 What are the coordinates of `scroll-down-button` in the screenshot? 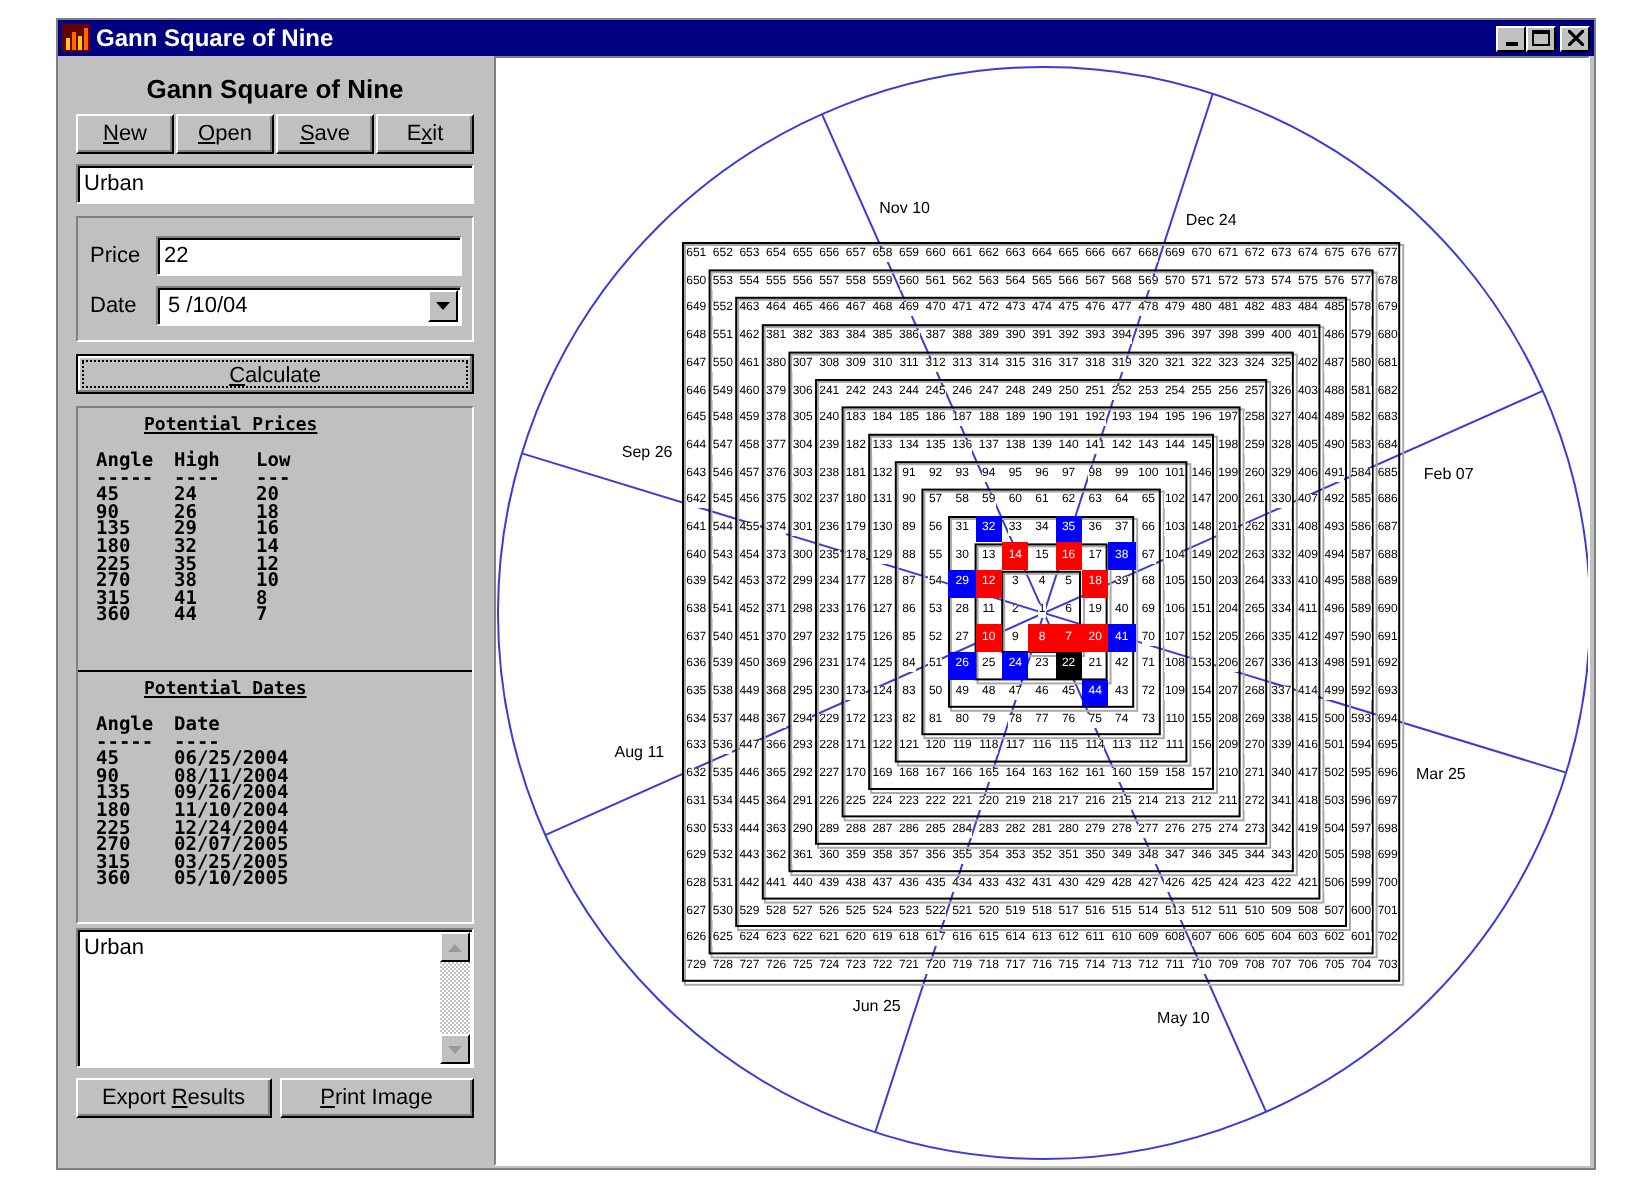 It's located at (455, 1049).